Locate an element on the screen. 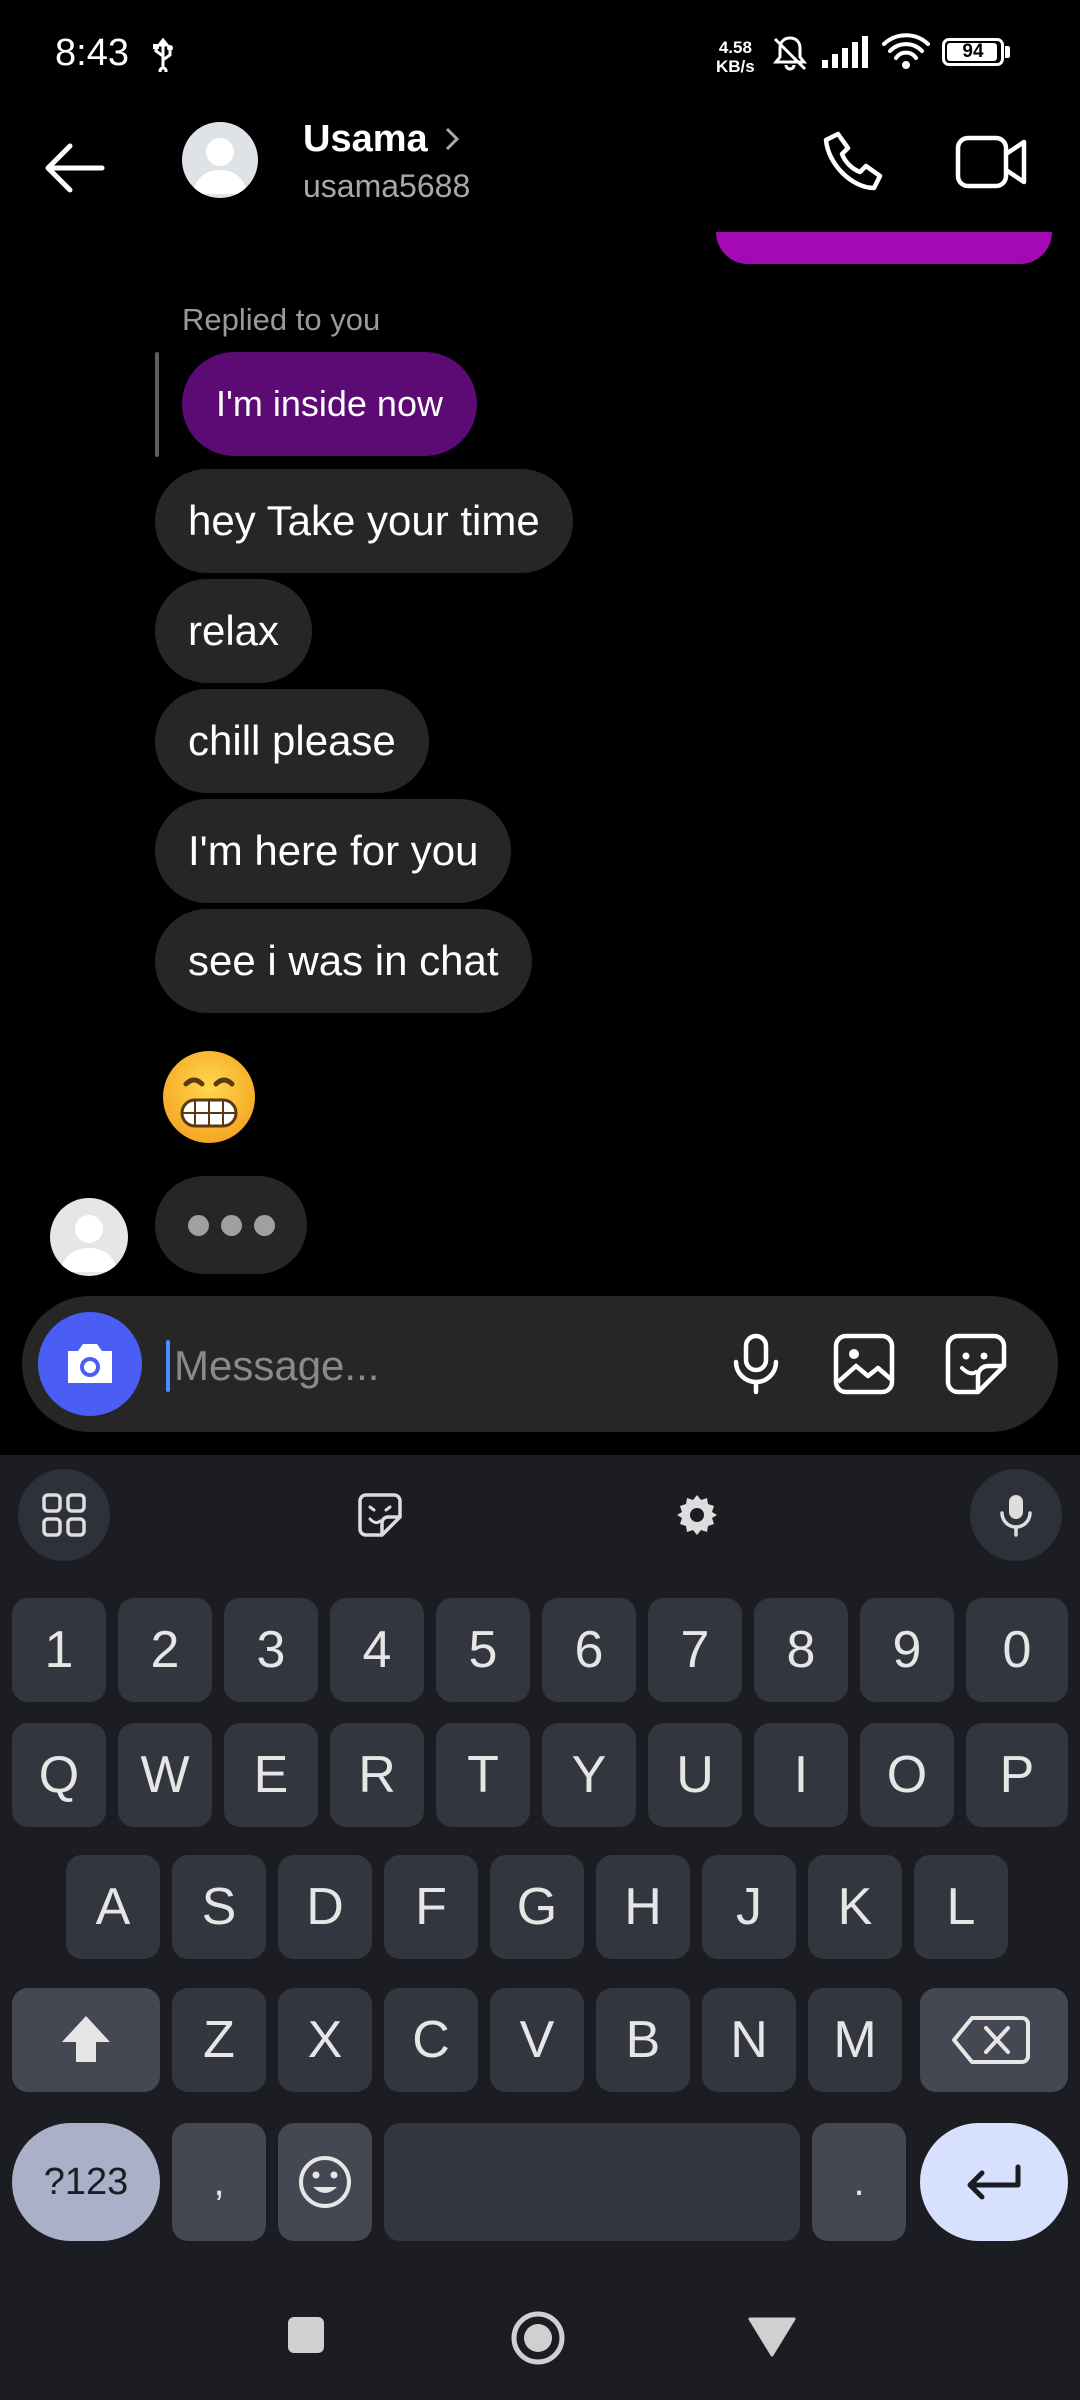 This screenshot has width=1080, height=2400. key: L is located at coordinates (961, 1907).